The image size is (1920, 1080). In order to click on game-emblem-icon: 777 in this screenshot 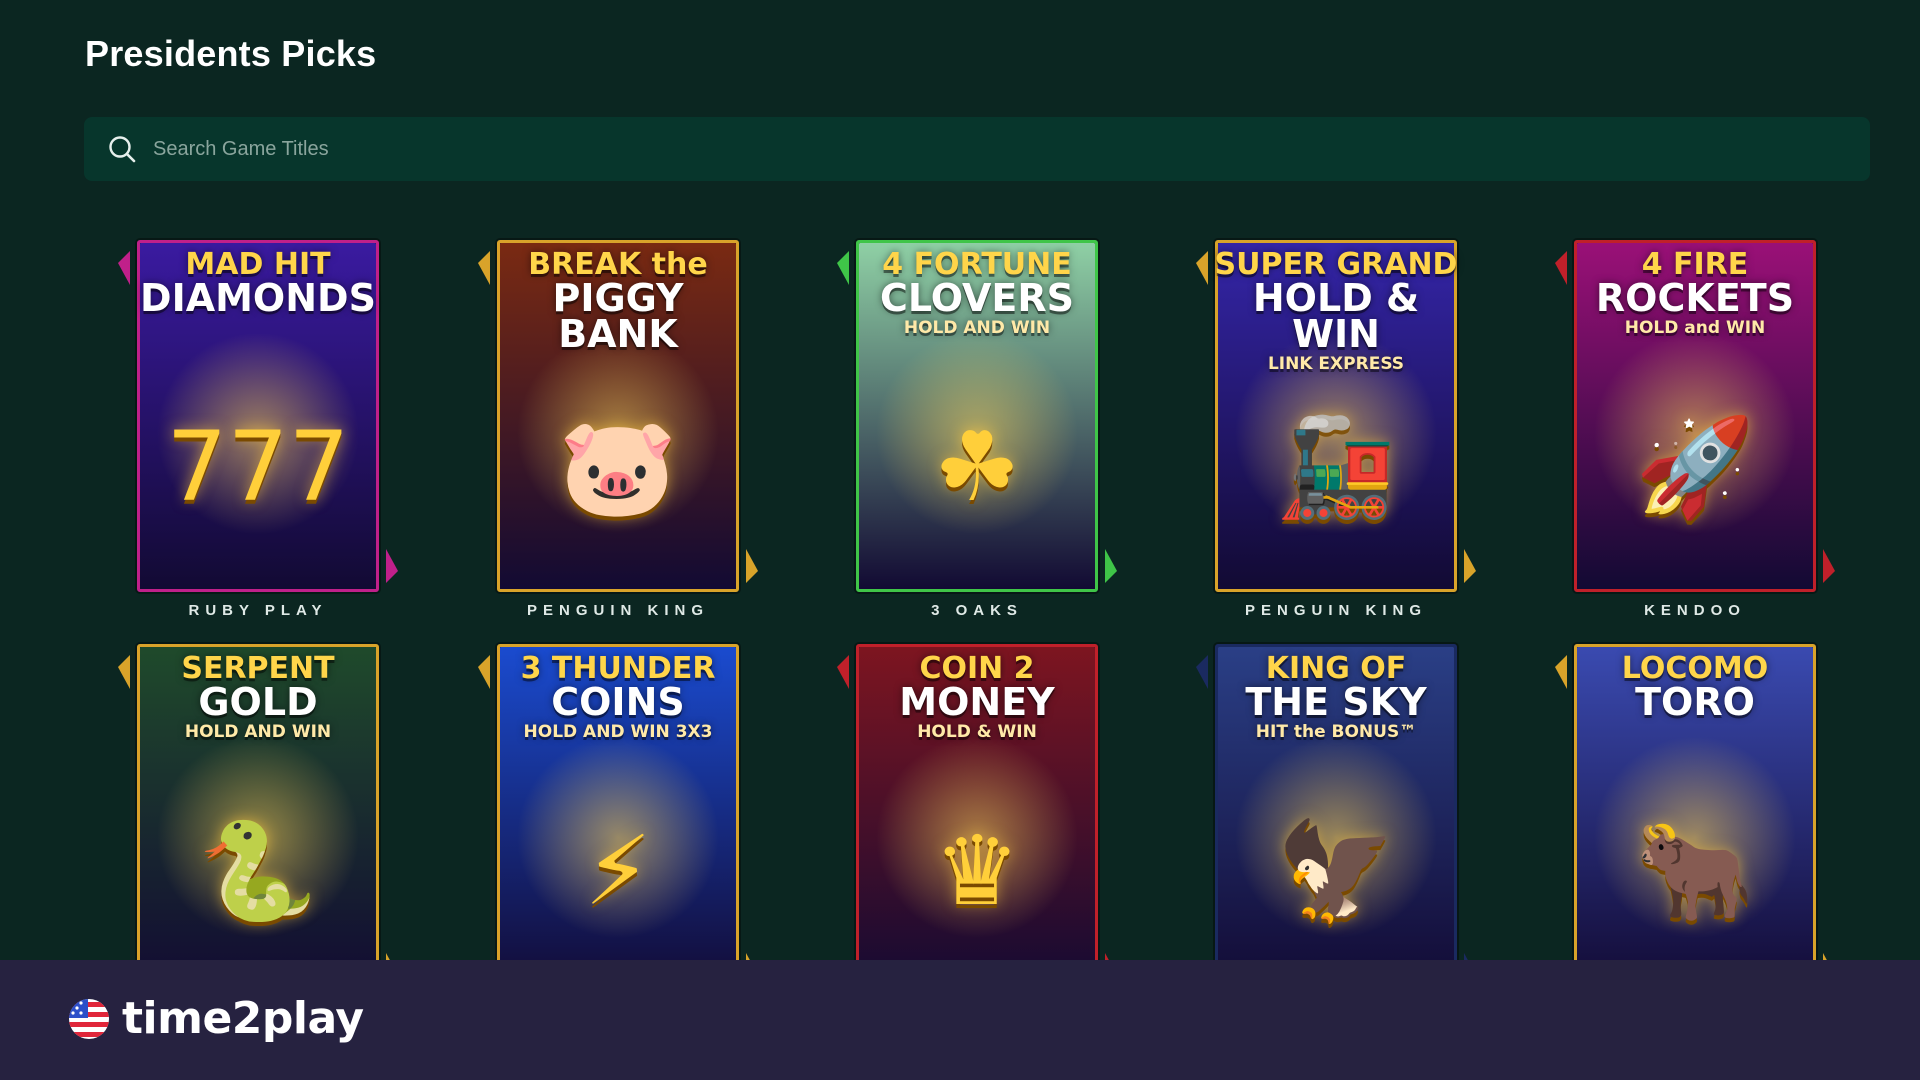, I will do `click(258, 467)`.